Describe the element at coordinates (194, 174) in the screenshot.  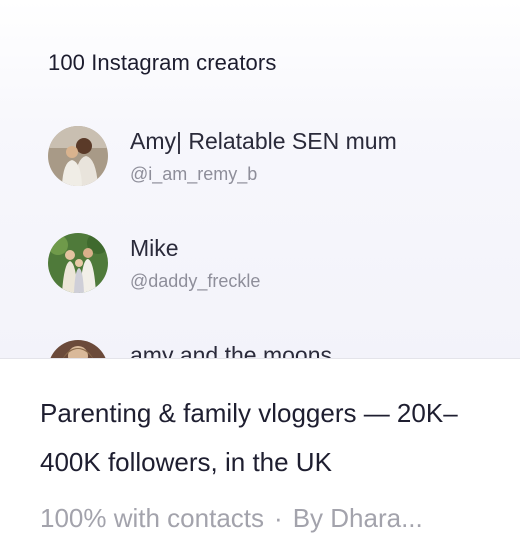
I see `creator-handle: @i_am_remy_b` at that location.